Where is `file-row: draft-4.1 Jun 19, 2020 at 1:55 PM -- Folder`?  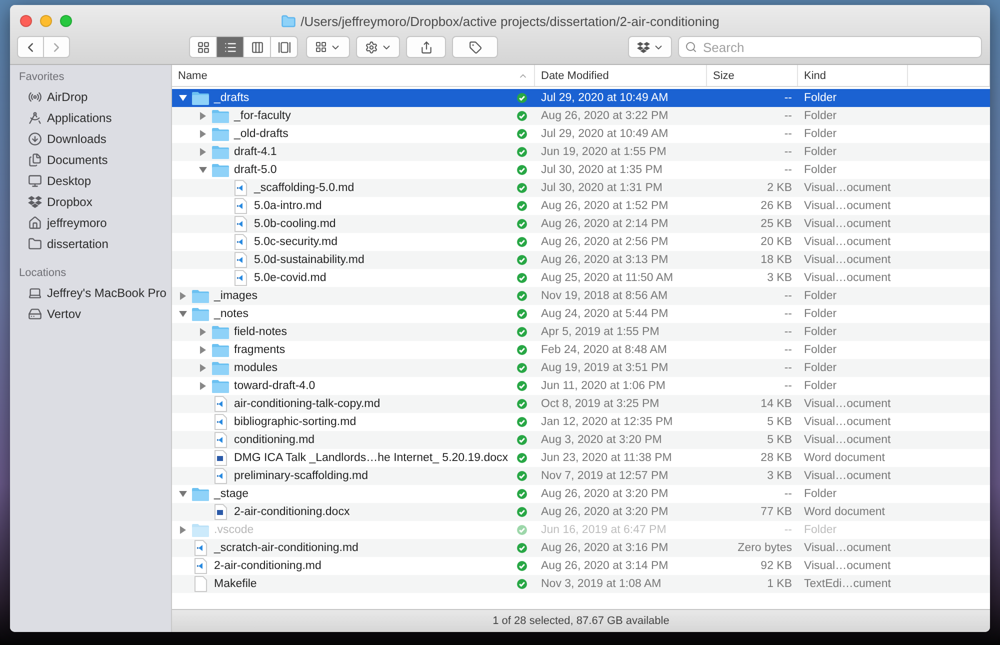
file-row: draft-4.1 Jun 19, 2020 at 1:55 PM -- Folder is located at coordinates (581, 152).